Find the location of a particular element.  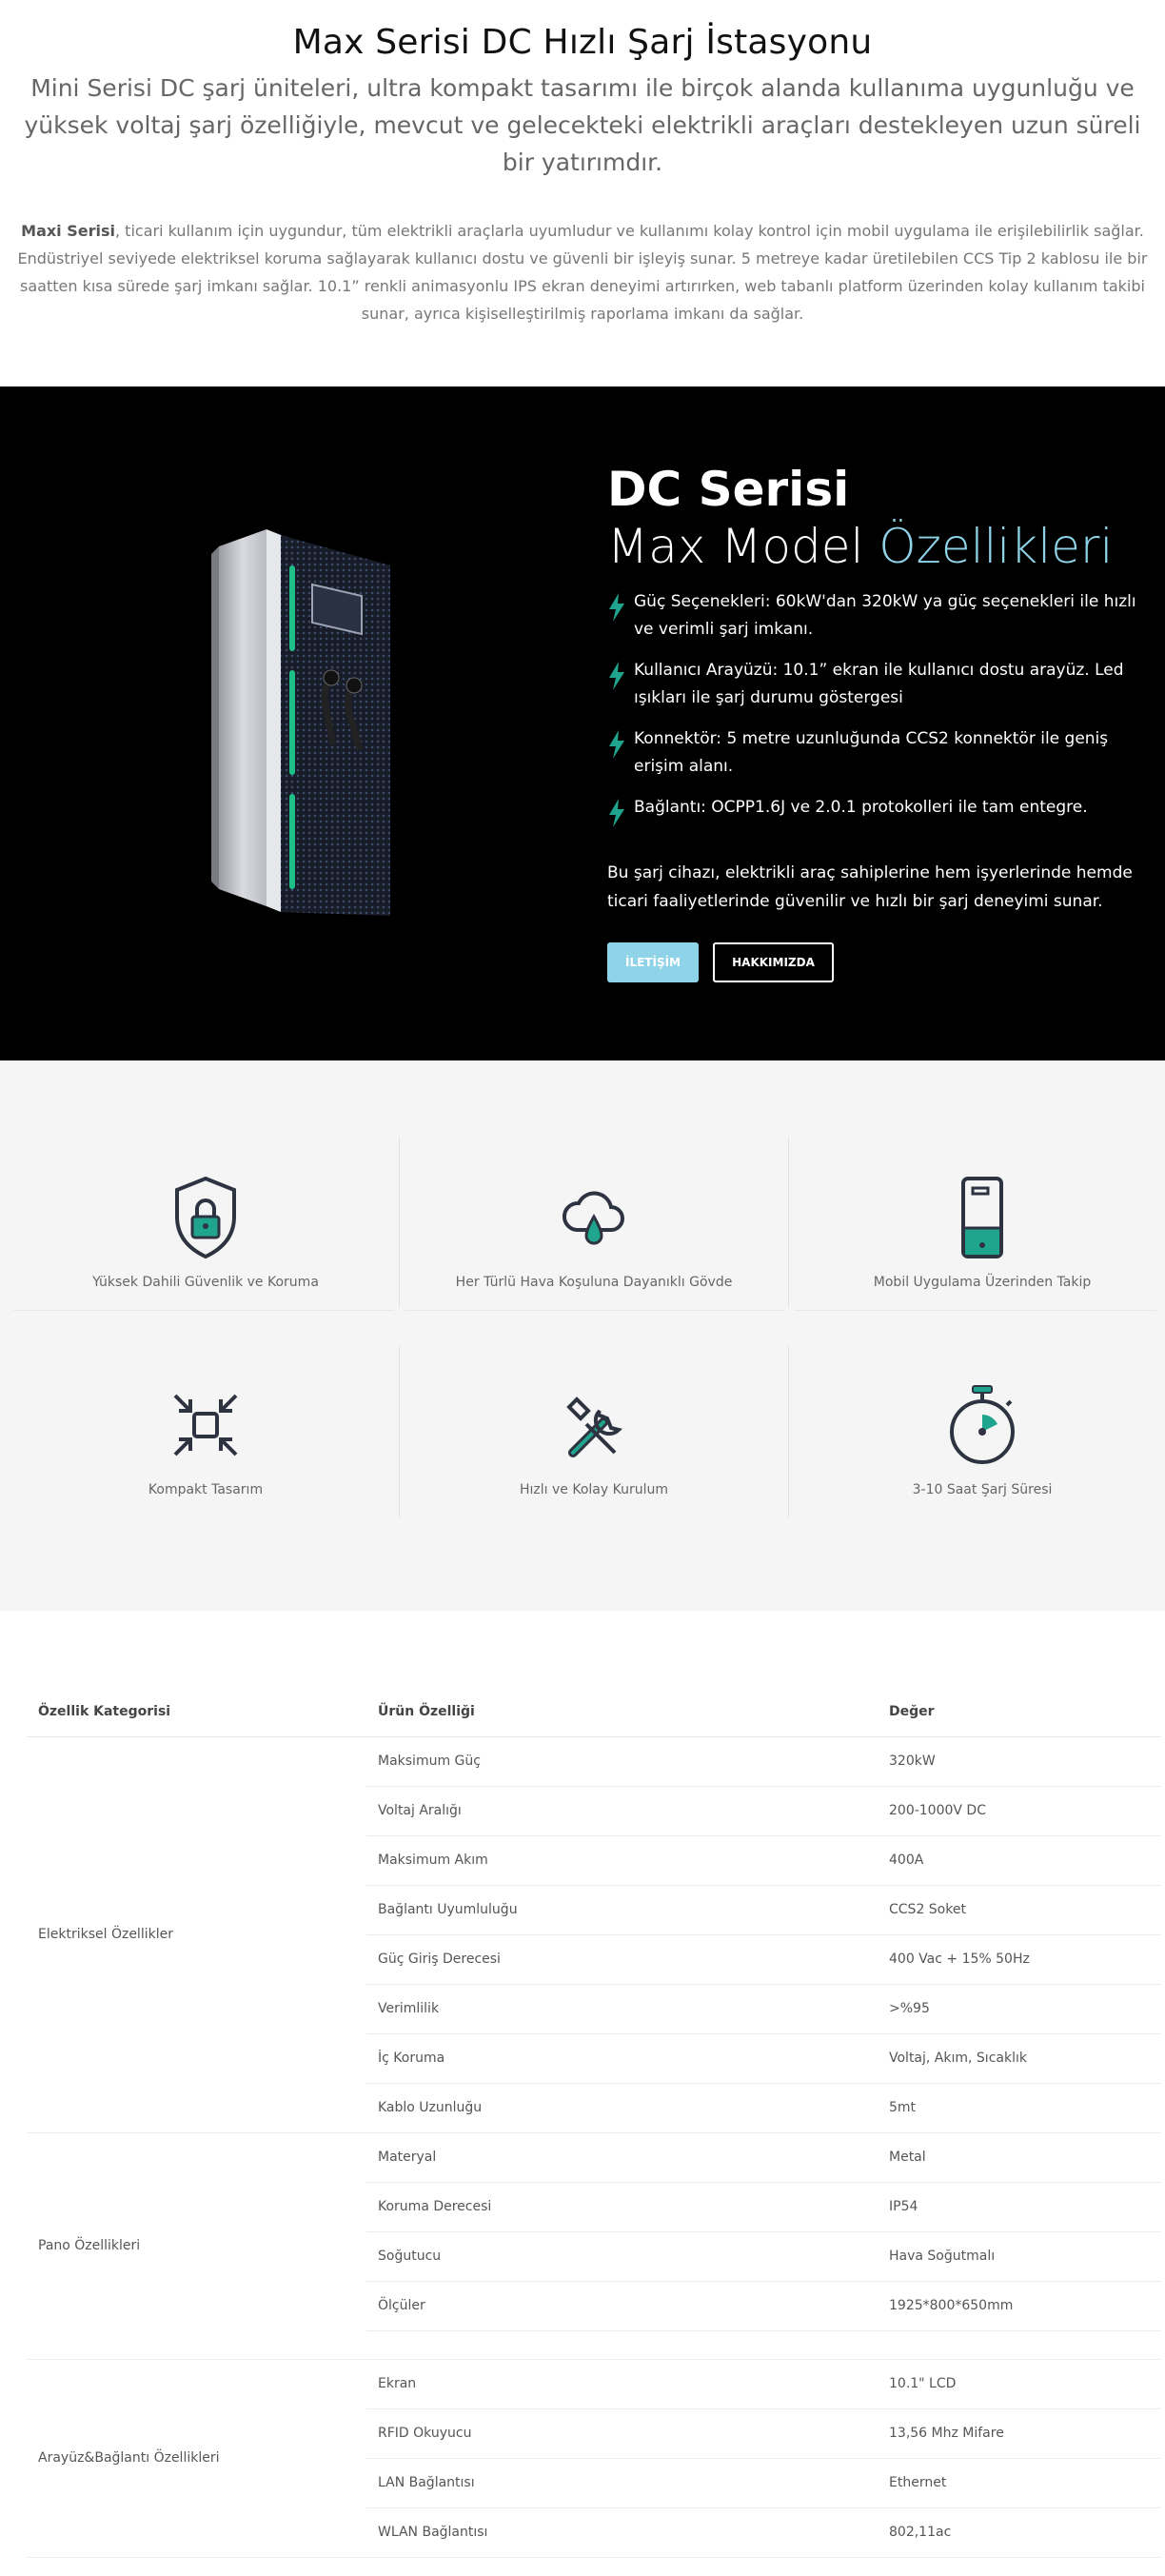

value-cell: Ethernet is located at coordinates (1020, 2483).